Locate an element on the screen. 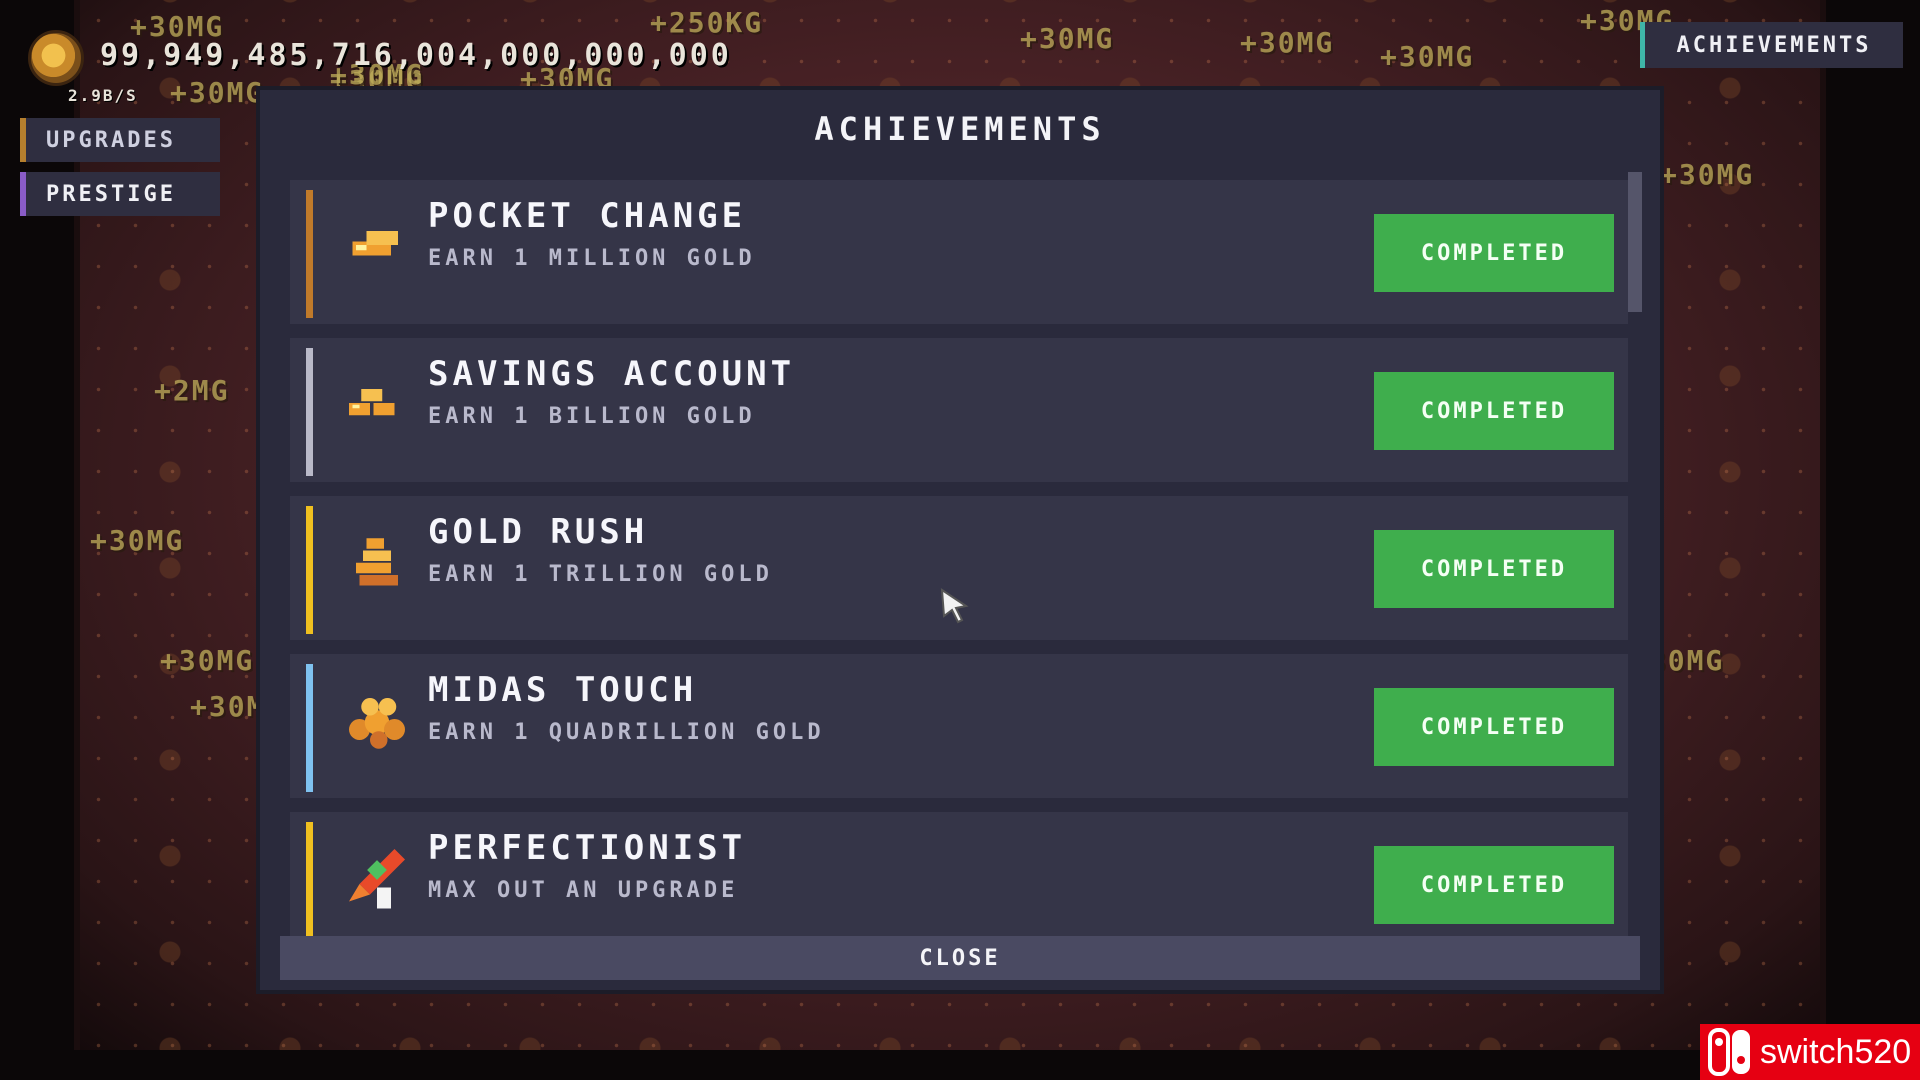  watermark-text: switch520 is located at coordinates (1836, 1051).